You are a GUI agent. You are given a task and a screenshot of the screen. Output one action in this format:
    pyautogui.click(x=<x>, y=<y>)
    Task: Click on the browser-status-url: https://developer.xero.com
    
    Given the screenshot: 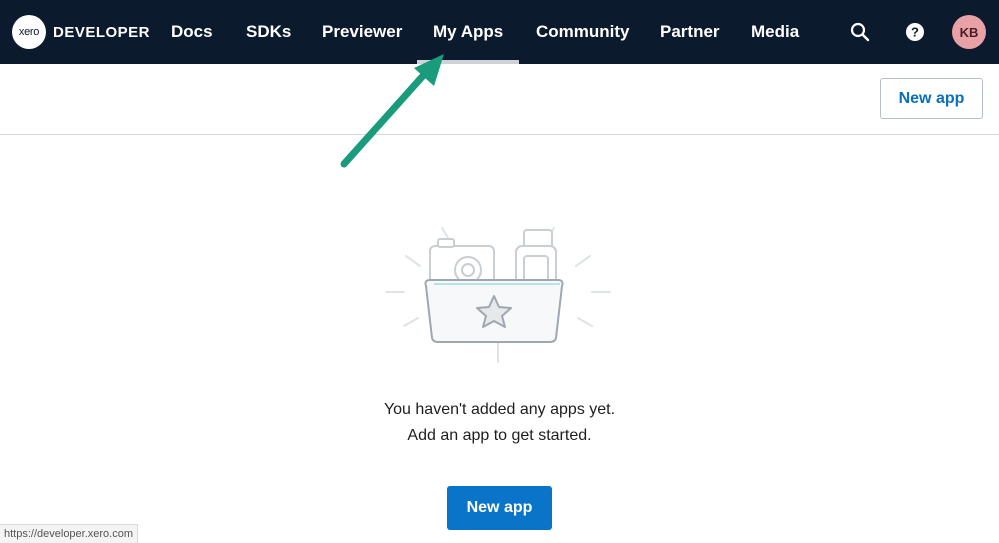 What is the action you would take?
    pyautogui.click(x=69, y=533)
    